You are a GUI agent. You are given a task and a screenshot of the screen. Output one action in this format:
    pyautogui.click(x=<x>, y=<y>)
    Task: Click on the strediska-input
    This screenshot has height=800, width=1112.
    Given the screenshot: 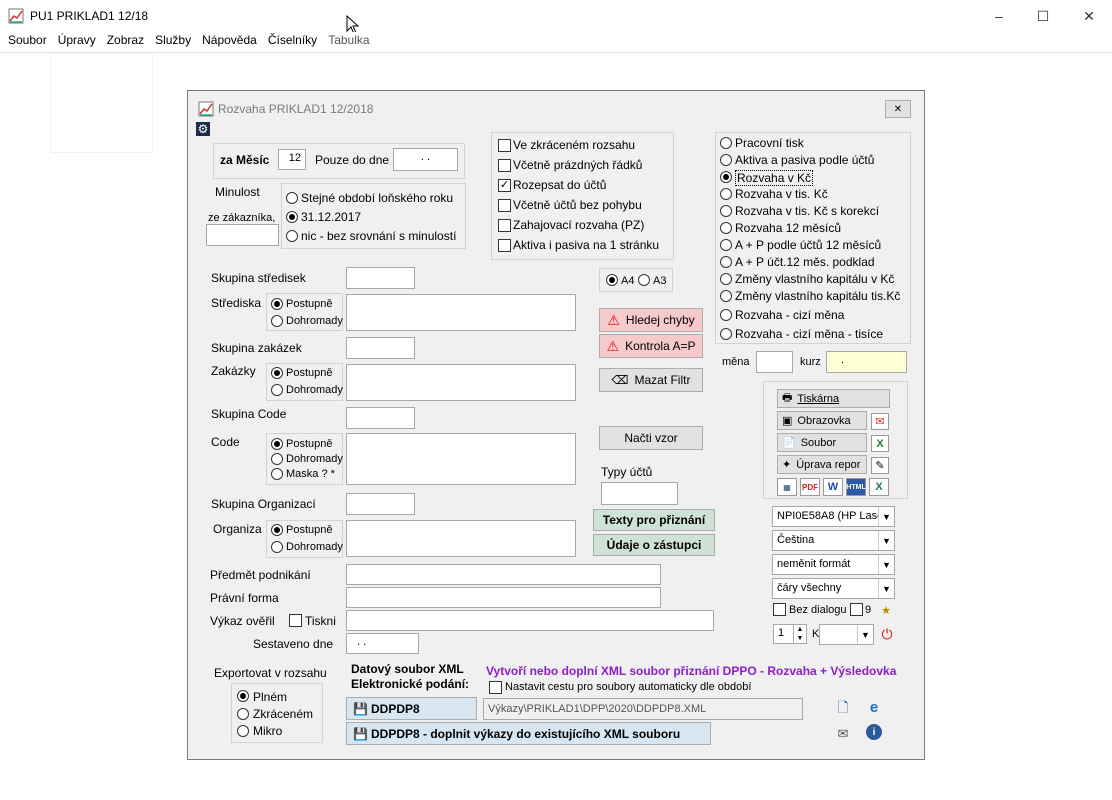 What is the action you would take?
    pyautogui.click(x=461, y=312)
    